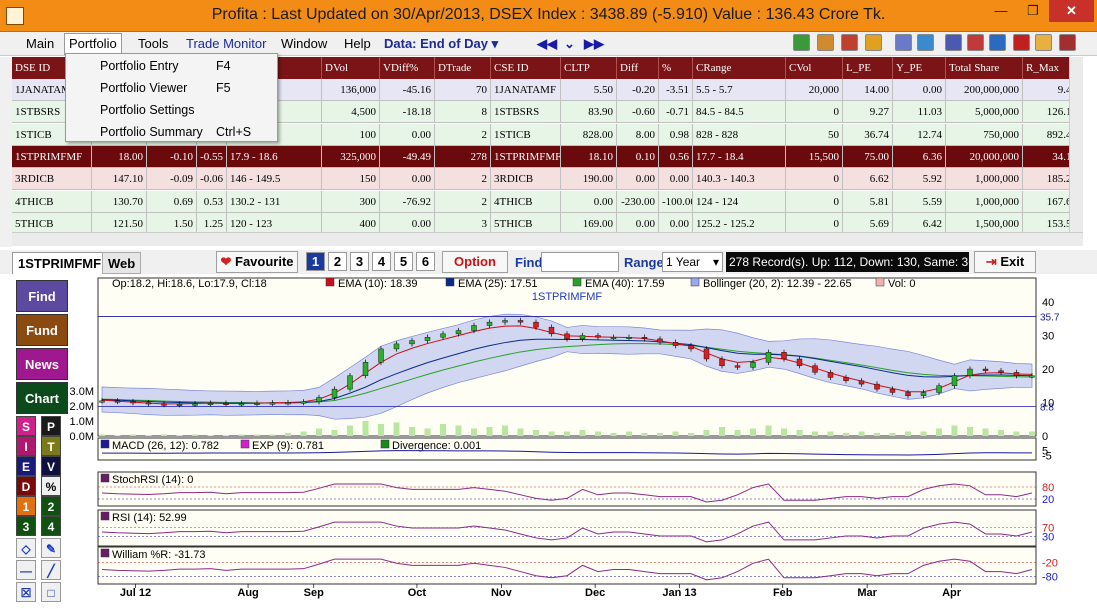  What do you see at coordinates (463, 68) in the screenshot?
I see `column-header: DTrade` at bounding box center [463, 68].